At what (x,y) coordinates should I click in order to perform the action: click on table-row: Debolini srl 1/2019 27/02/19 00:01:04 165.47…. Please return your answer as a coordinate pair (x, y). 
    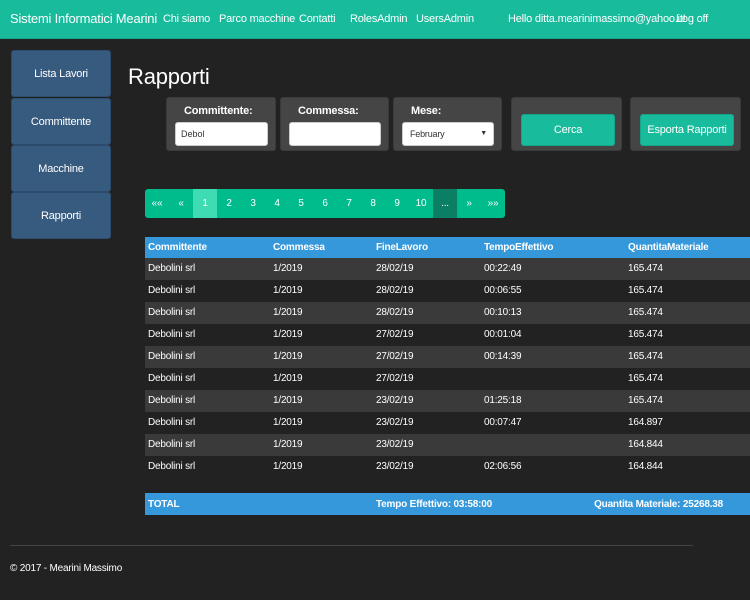
    Looking at the image, I should click on (447, 335).